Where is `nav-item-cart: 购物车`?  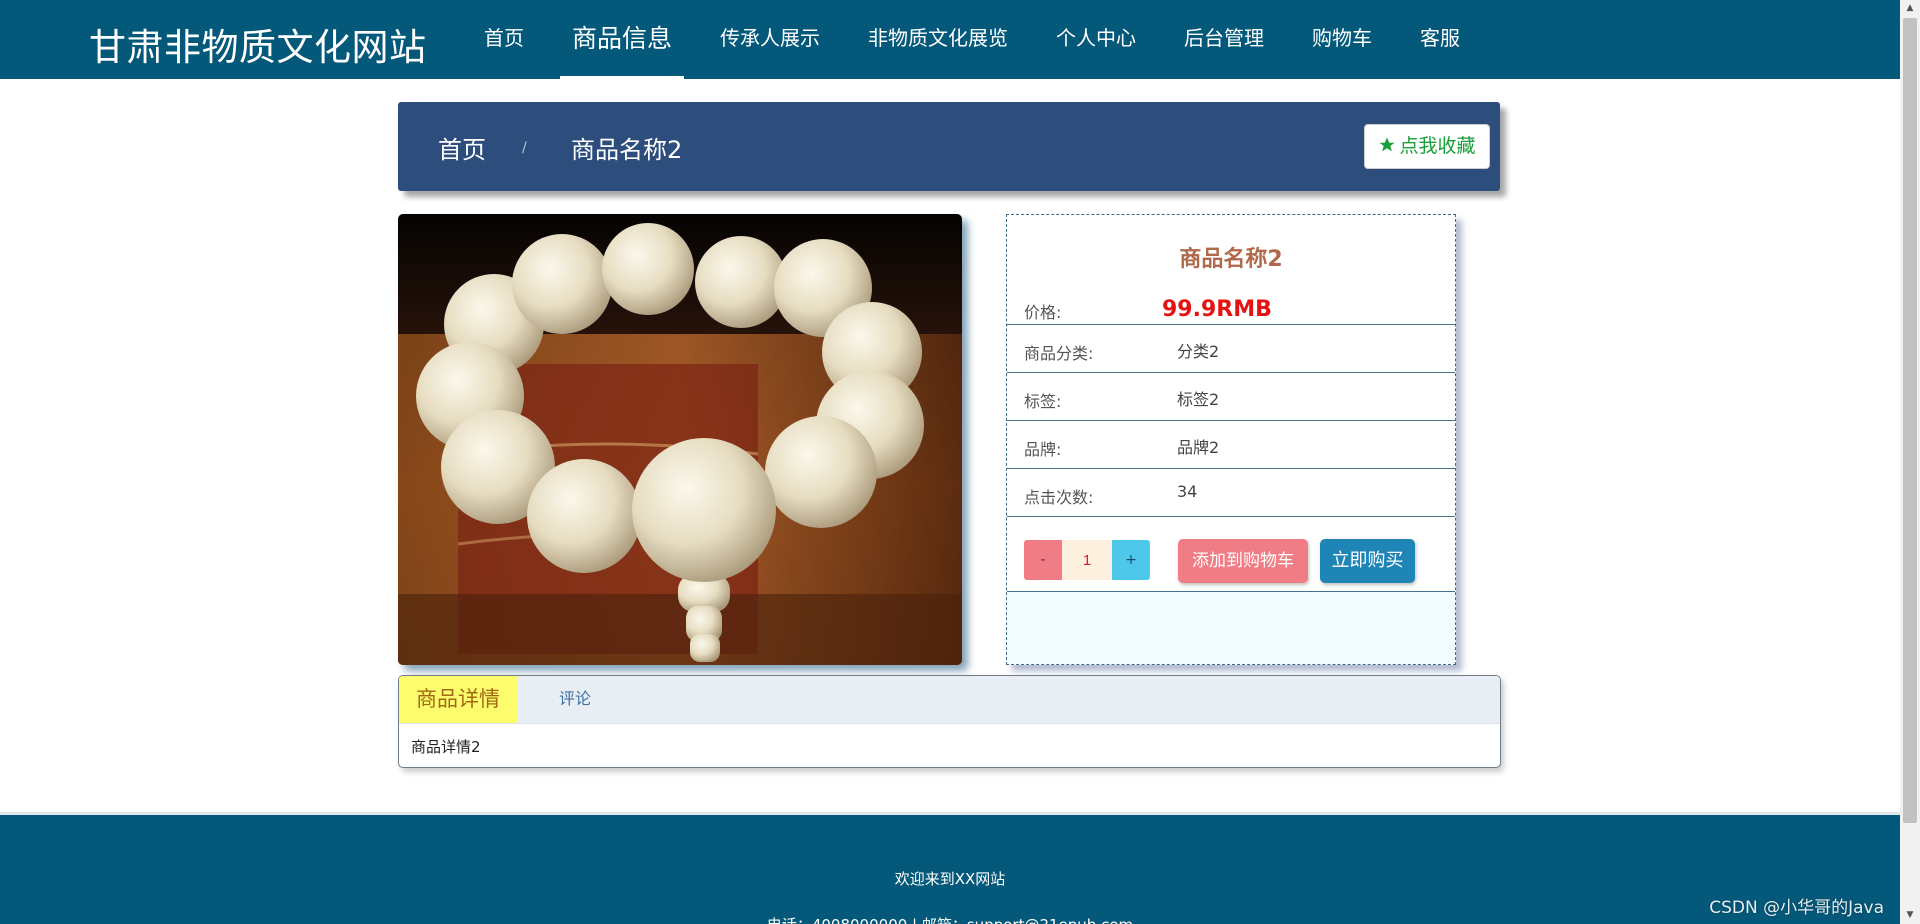
nav-item-cart: 购物车 is located at coordinates (1342, 39).